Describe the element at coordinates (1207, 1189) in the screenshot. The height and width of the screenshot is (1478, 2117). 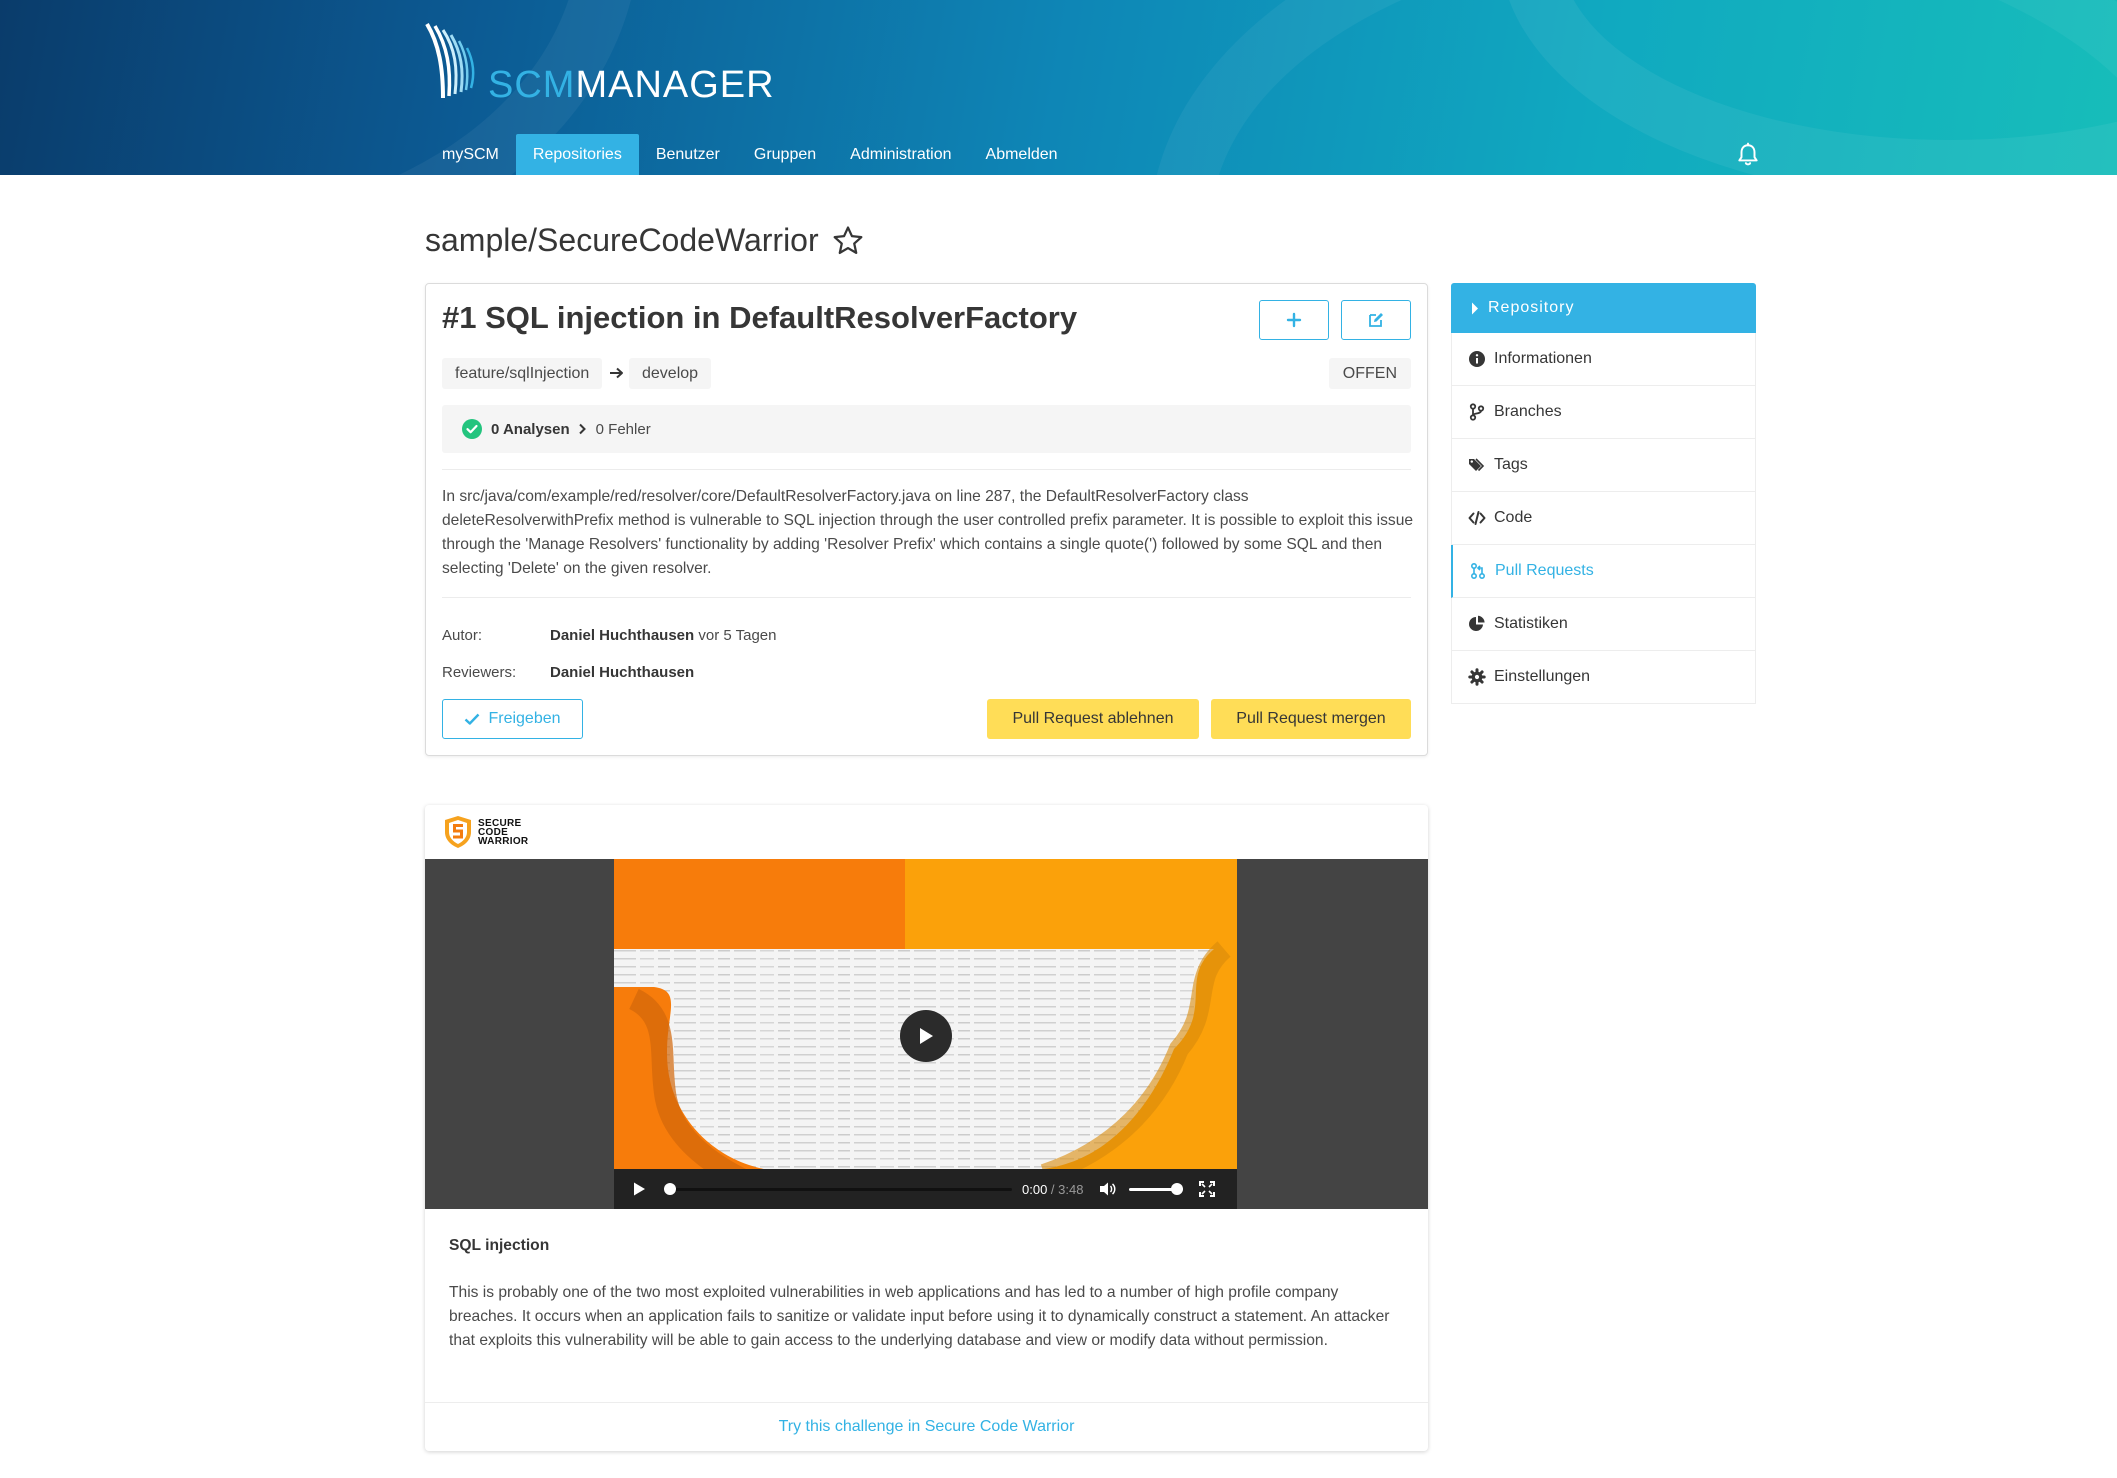
I see `fullscreen-icon` at that location.